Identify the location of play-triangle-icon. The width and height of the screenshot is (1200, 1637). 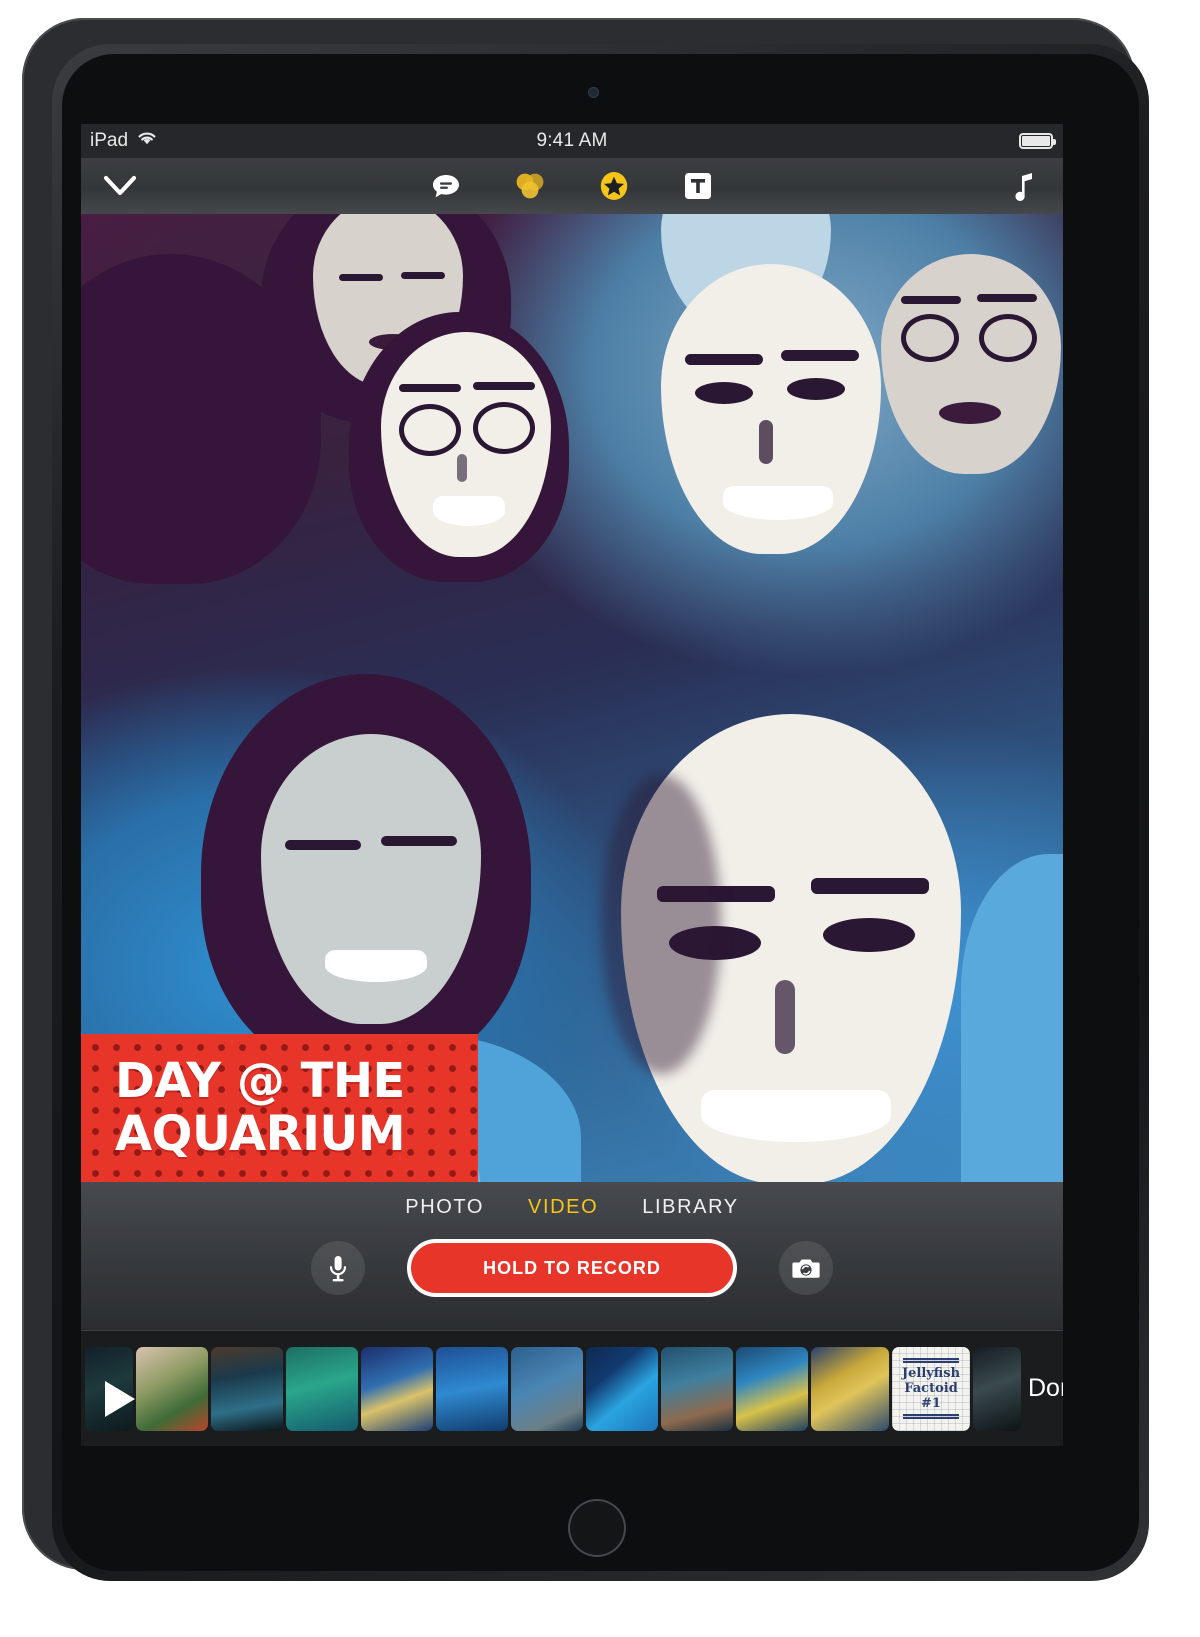
(120, 1399).